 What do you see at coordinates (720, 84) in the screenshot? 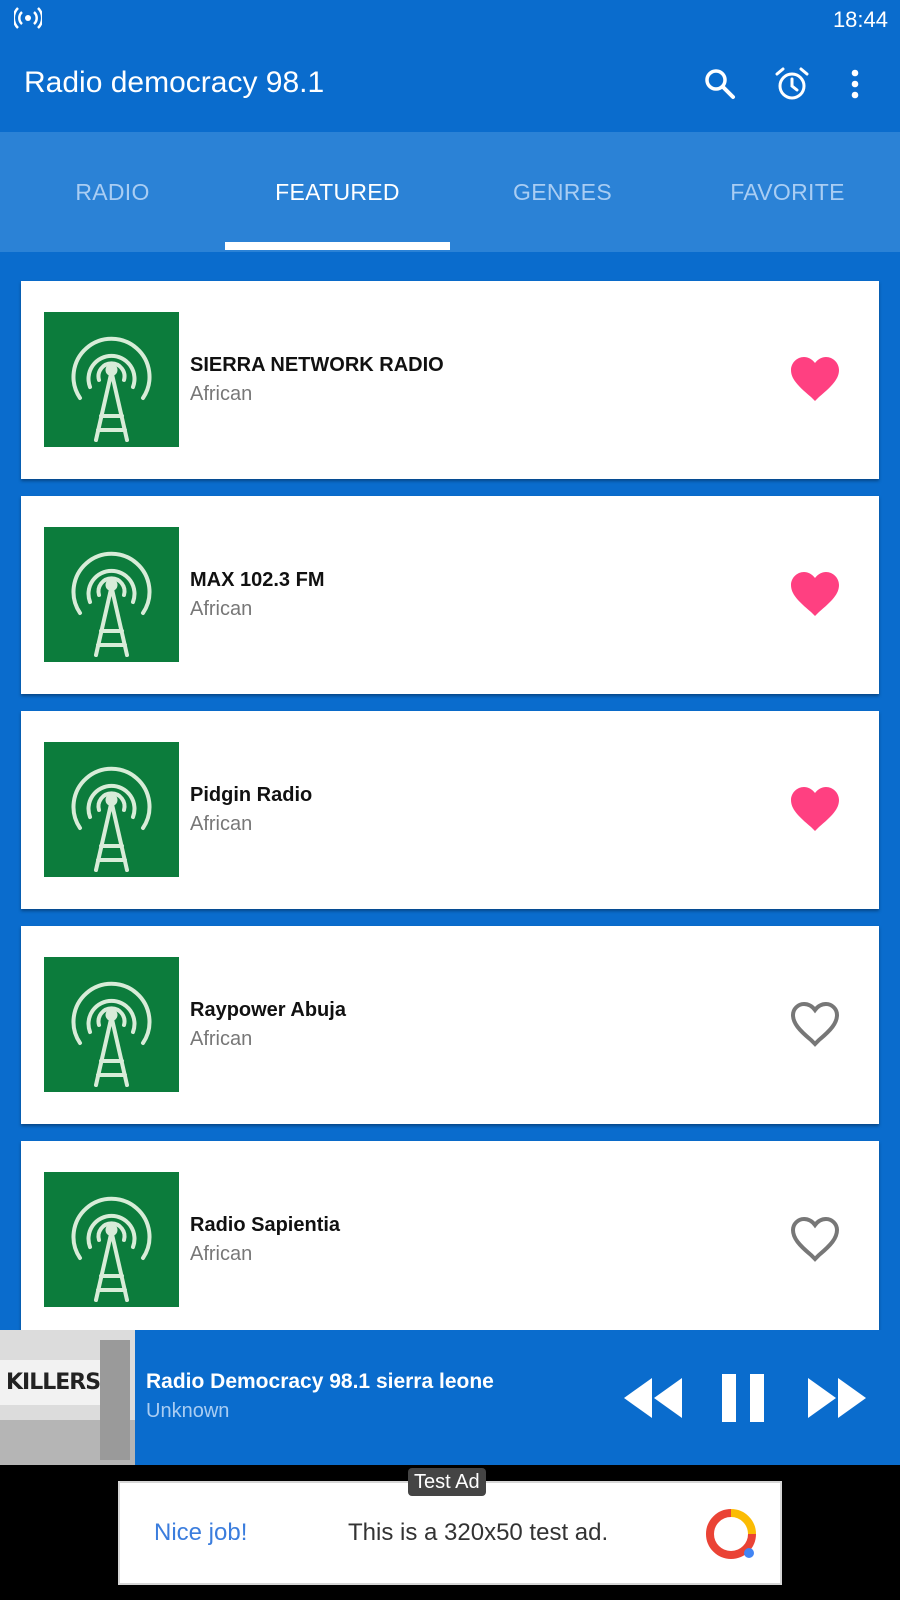
I see `search-icon` at bounding box center [720, 84].